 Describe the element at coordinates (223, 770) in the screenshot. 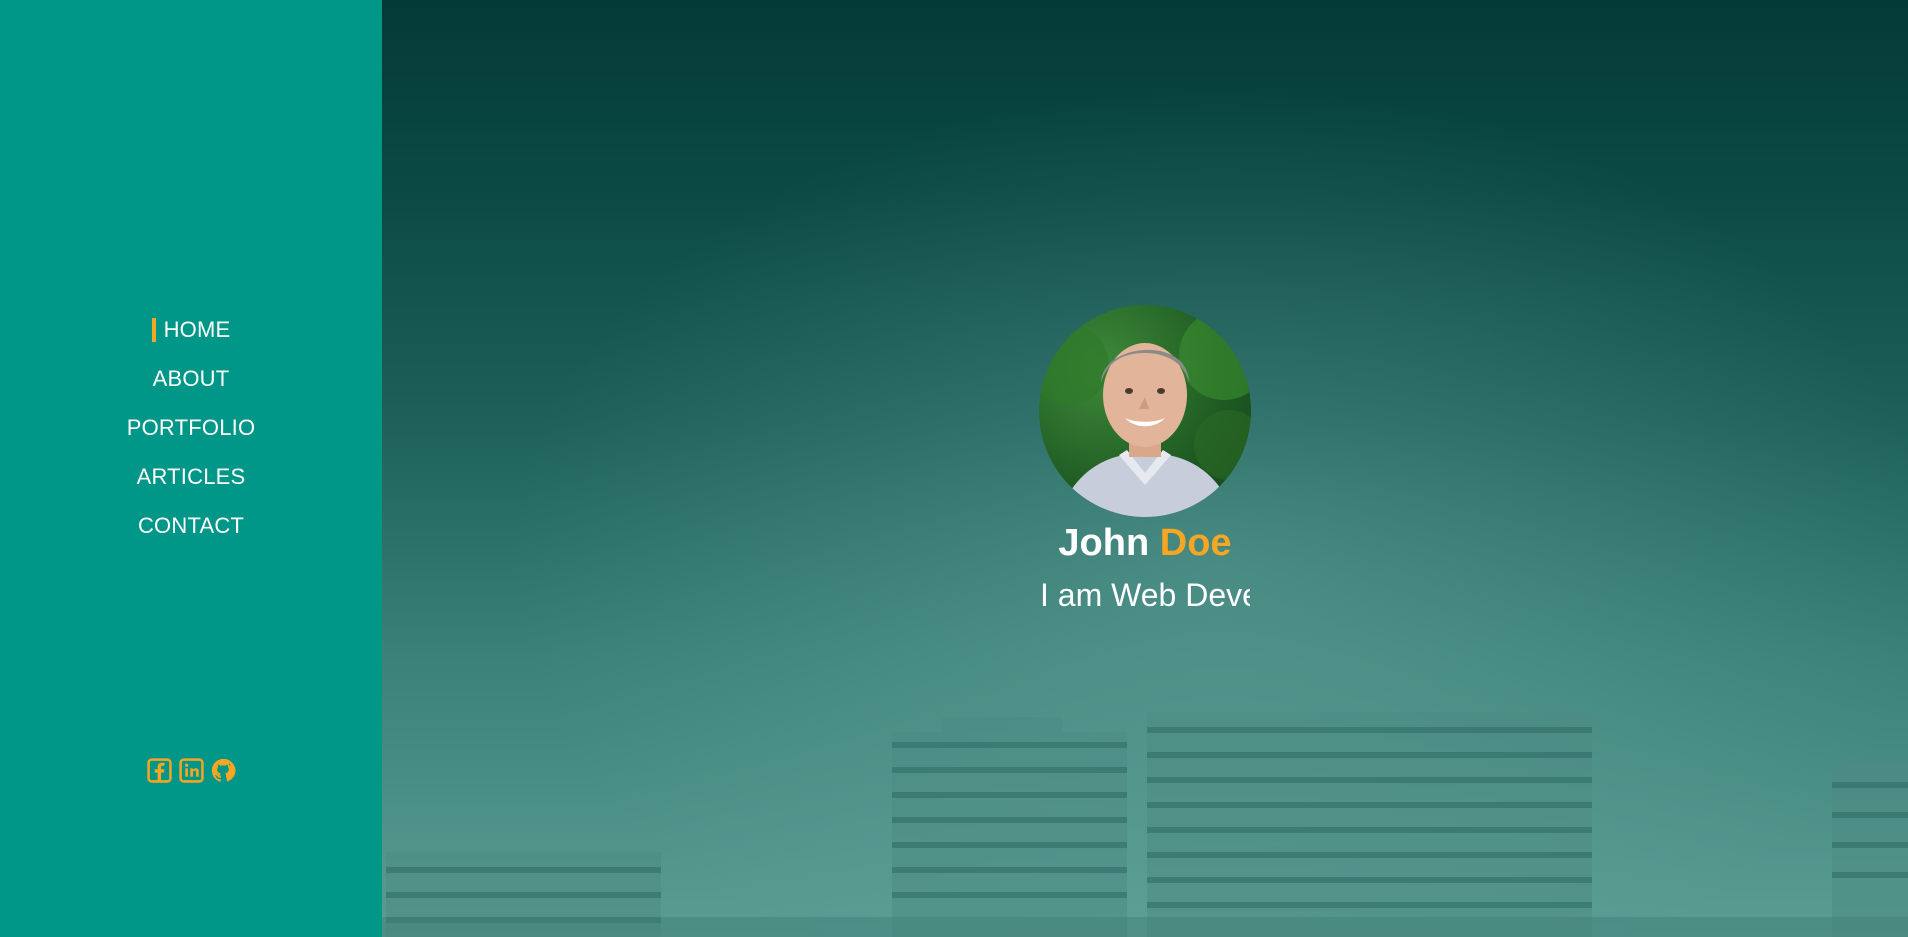

I see `github-icon` at that location.